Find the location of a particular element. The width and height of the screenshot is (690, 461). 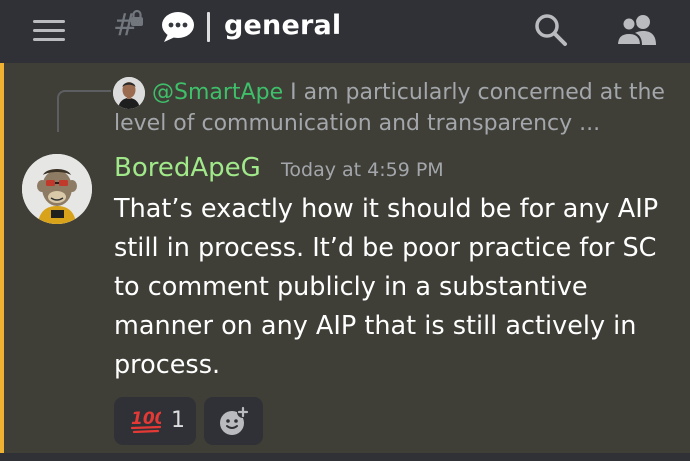

bottom-edge is located at coordinates (345, 457).